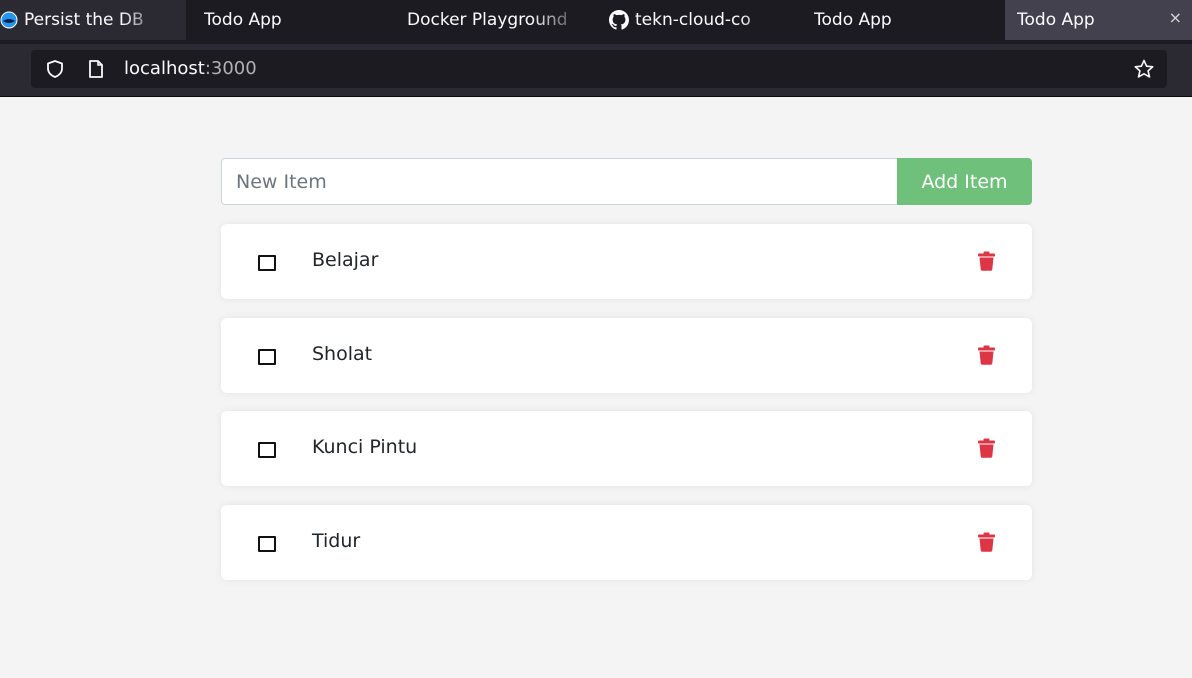  I want to click on new-item-input, so click(559, 181).